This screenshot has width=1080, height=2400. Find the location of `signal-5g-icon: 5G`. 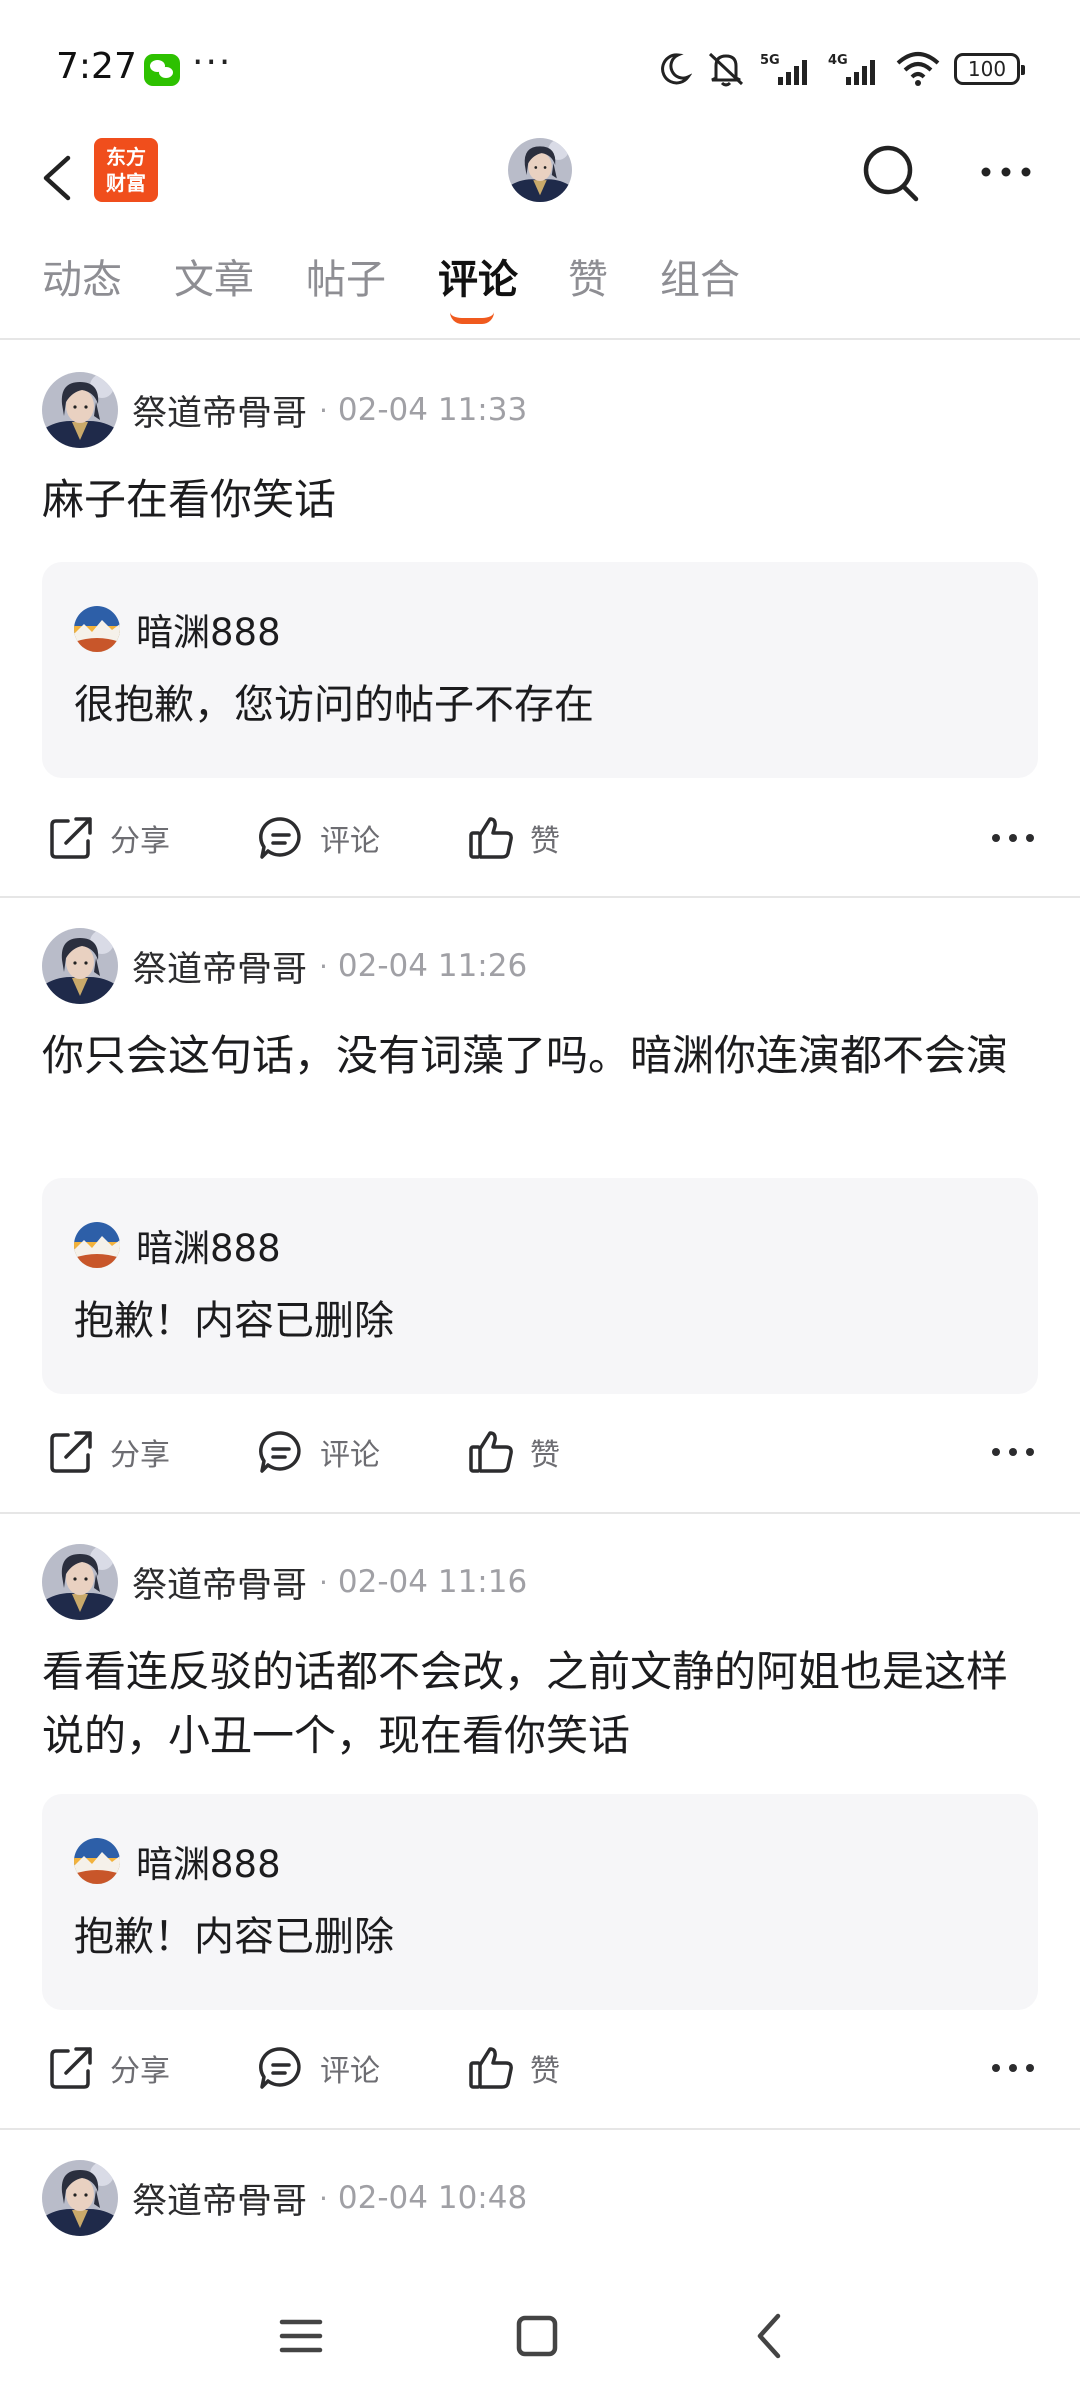

signal-5g-icon: 5G is located at coordinates (783, 69).